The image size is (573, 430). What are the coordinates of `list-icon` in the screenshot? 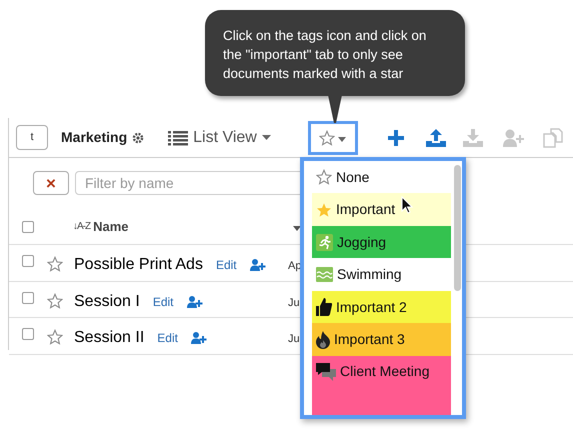 It's located at (178, 138).